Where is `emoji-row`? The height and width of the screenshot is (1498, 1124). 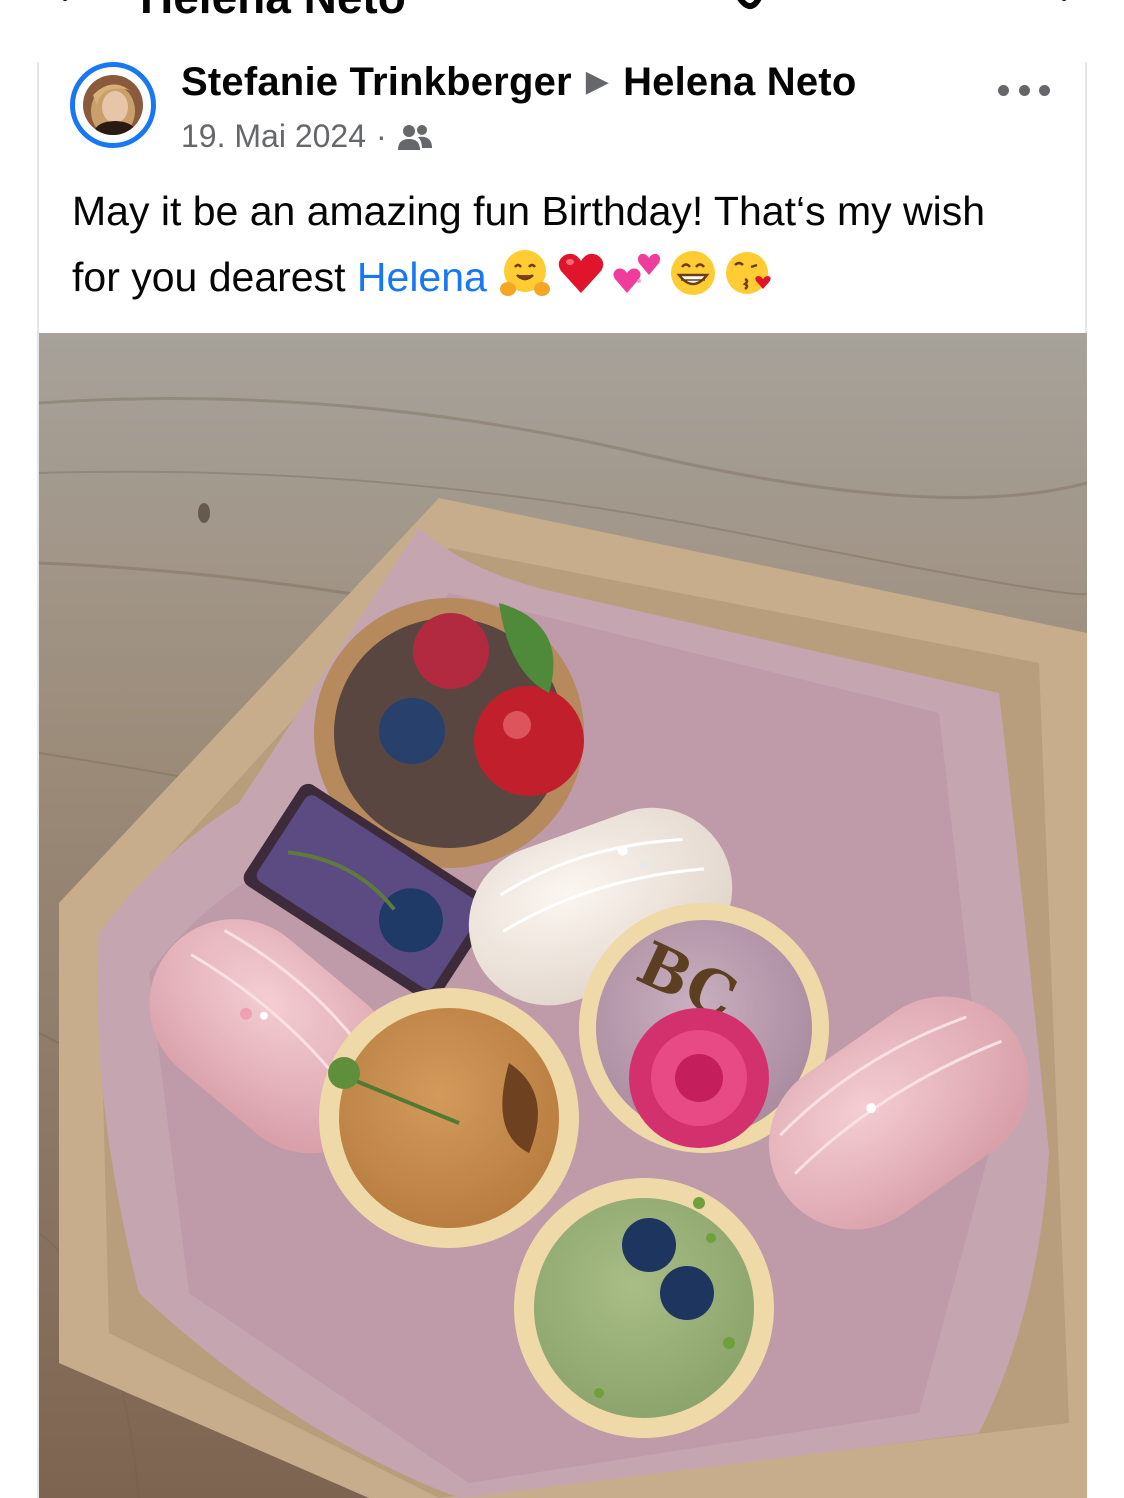
emoji-row is located at coordinates (637, 273).